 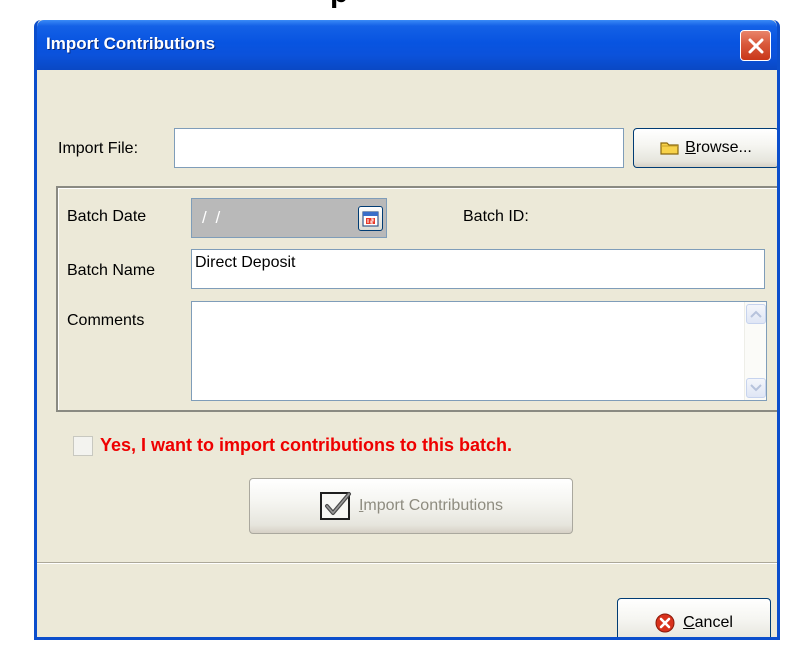 I want to click on close-button, so click(x=755, y=45).